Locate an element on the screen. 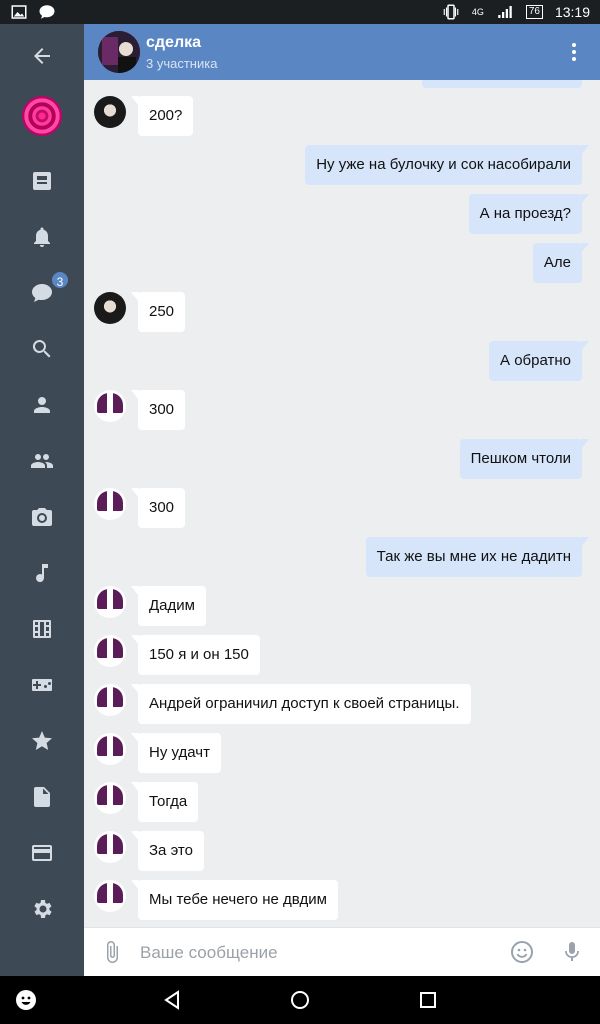 The image size is (600, 1024). signal-icon is located at coordinates (505, 12).